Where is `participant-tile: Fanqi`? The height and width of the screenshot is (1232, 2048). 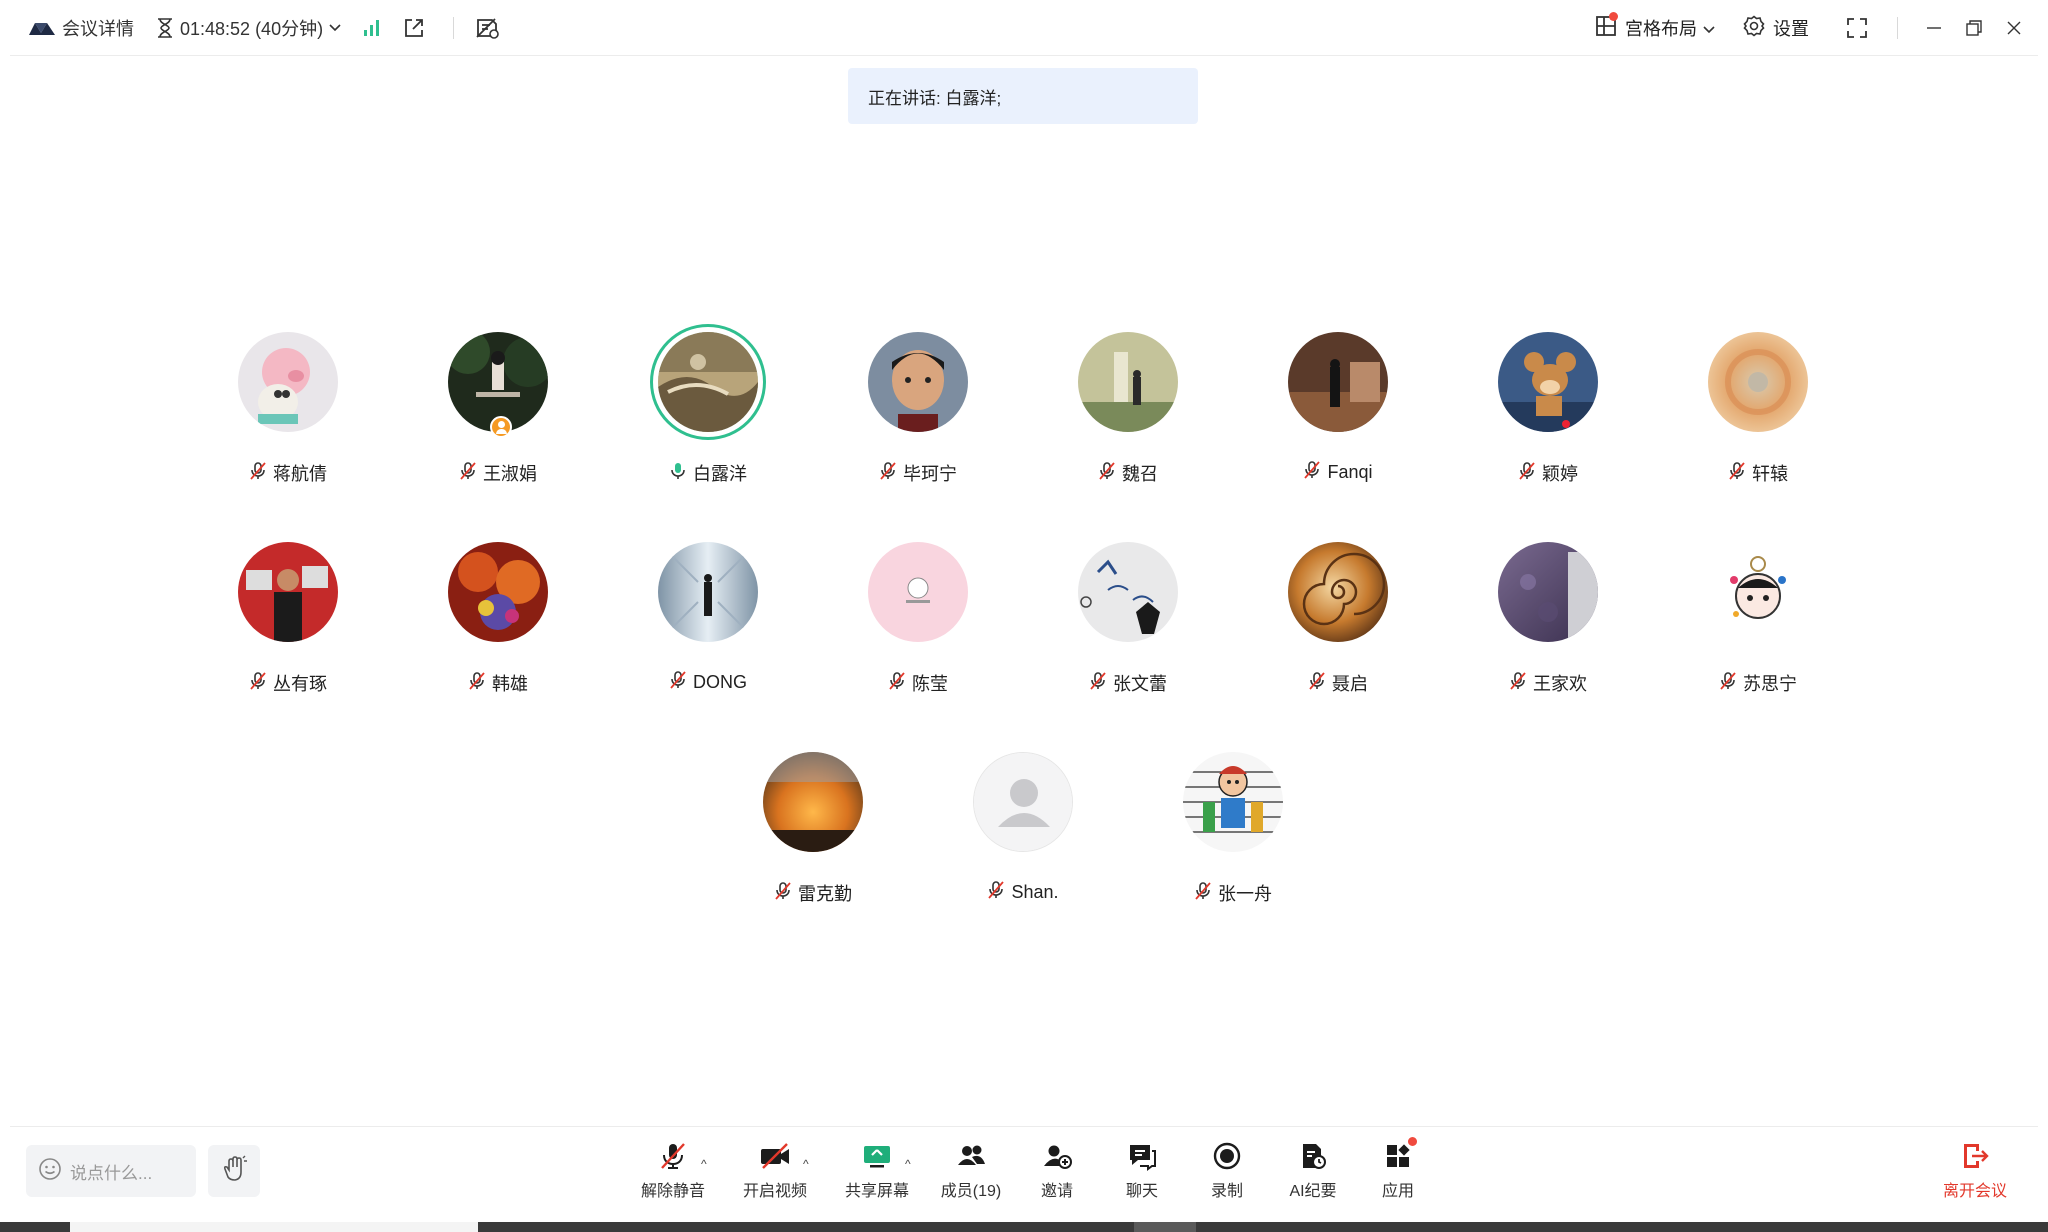
participant-tile: Fanqi is located at coordinates (1338, 412).